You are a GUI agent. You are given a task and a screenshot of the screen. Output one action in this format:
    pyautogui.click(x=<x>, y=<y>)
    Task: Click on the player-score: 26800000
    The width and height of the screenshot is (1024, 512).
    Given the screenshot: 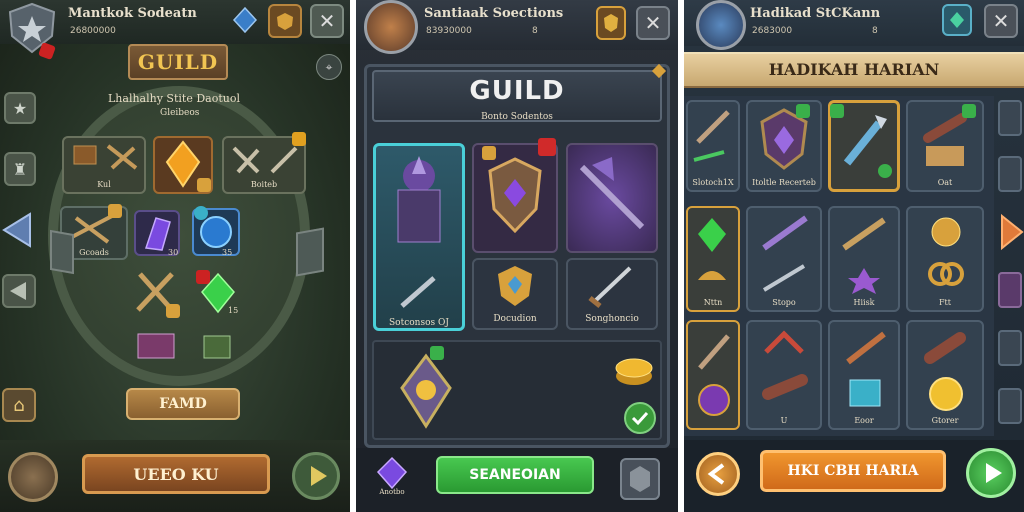 What is the action you would take?
    pyautogui.click(x=93, y=31)
    